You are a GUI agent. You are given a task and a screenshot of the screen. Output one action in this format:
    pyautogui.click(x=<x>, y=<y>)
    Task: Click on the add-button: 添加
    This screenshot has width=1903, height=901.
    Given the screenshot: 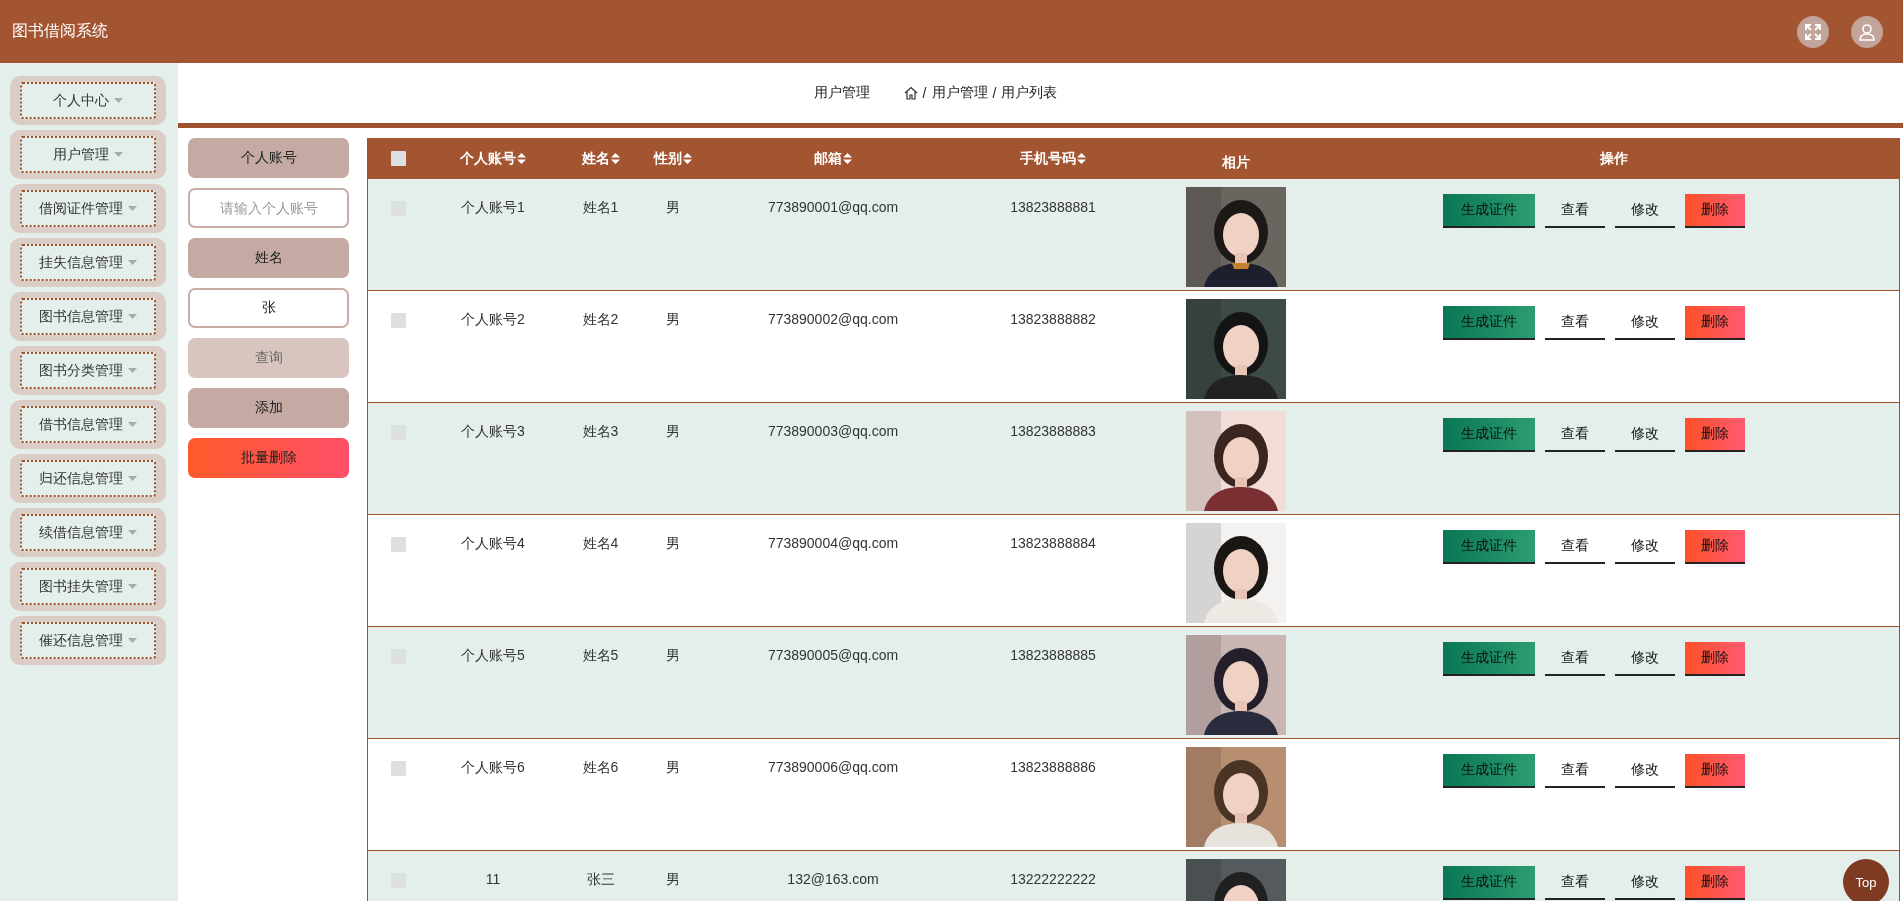 What is the action you would take?
    pyautogui.click(x=268, y=408)
    